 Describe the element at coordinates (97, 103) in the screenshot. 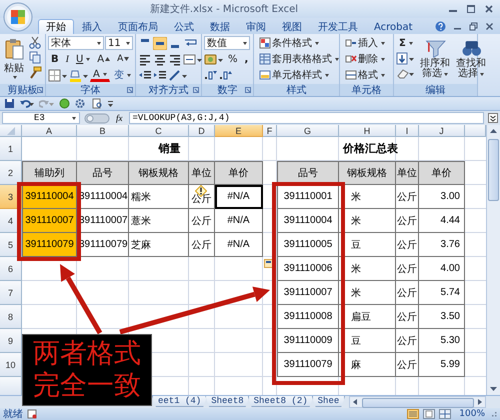

I see `print-preview-icon` at that location.